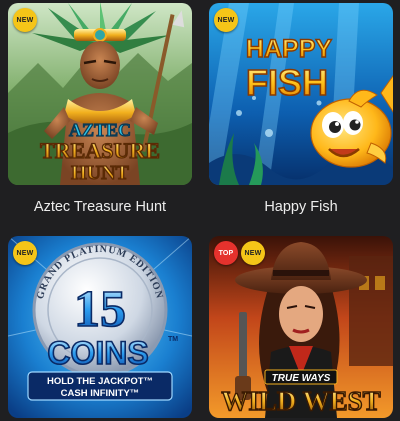  What do you see at coordinates (100, 207) in the screenshot?
I see `game-title: Aztec Treasure Hunt` at bounding box center [100, 207].